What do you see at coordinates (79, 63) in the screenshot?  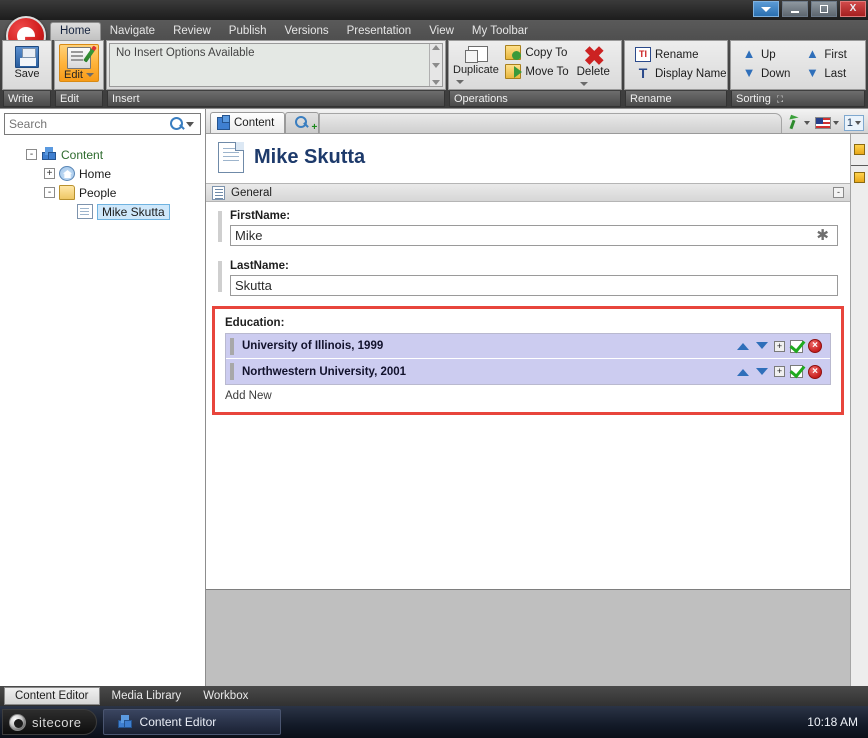 I see `edit-button: Edit` at bounding box center [79, 63].